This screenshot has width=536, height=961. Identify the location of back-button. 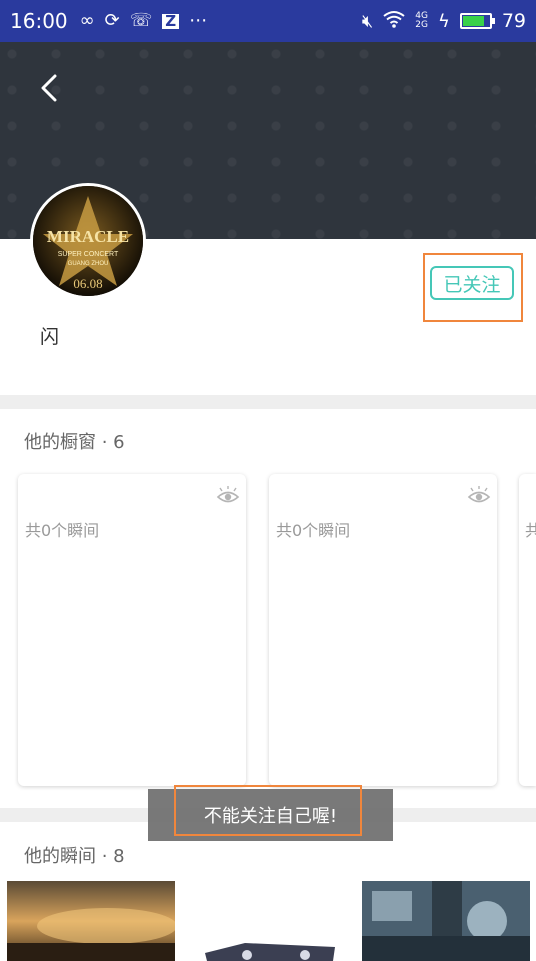
(49, 88).